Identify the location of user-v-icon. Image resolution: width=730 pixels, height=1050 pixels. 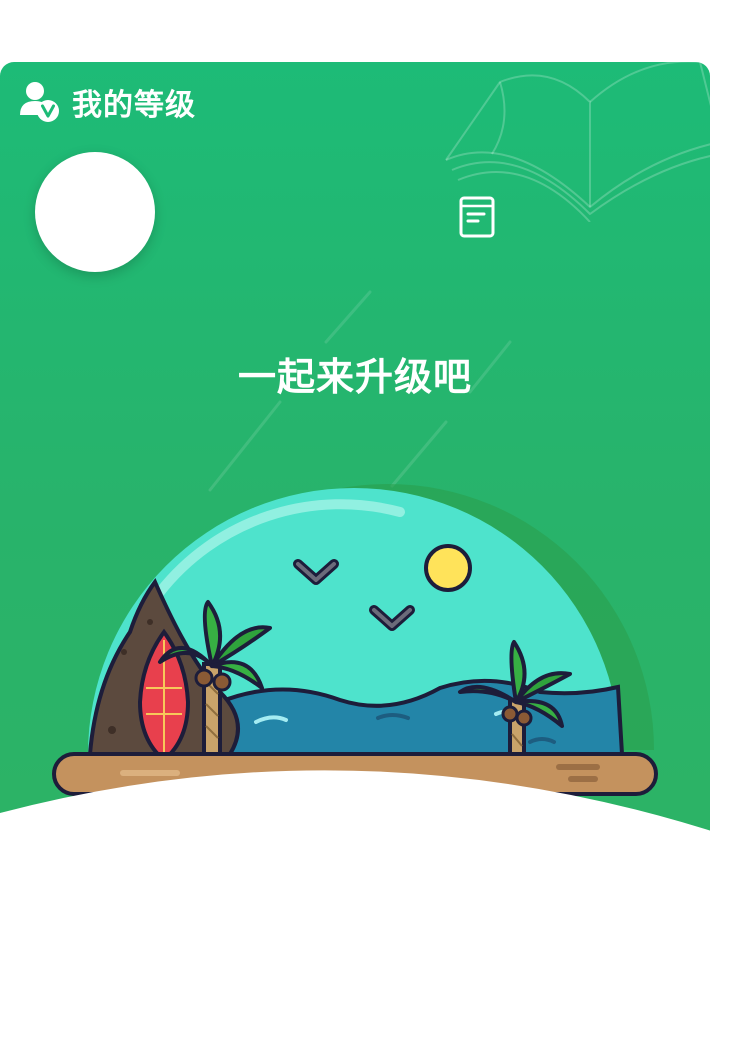
(39, 102).